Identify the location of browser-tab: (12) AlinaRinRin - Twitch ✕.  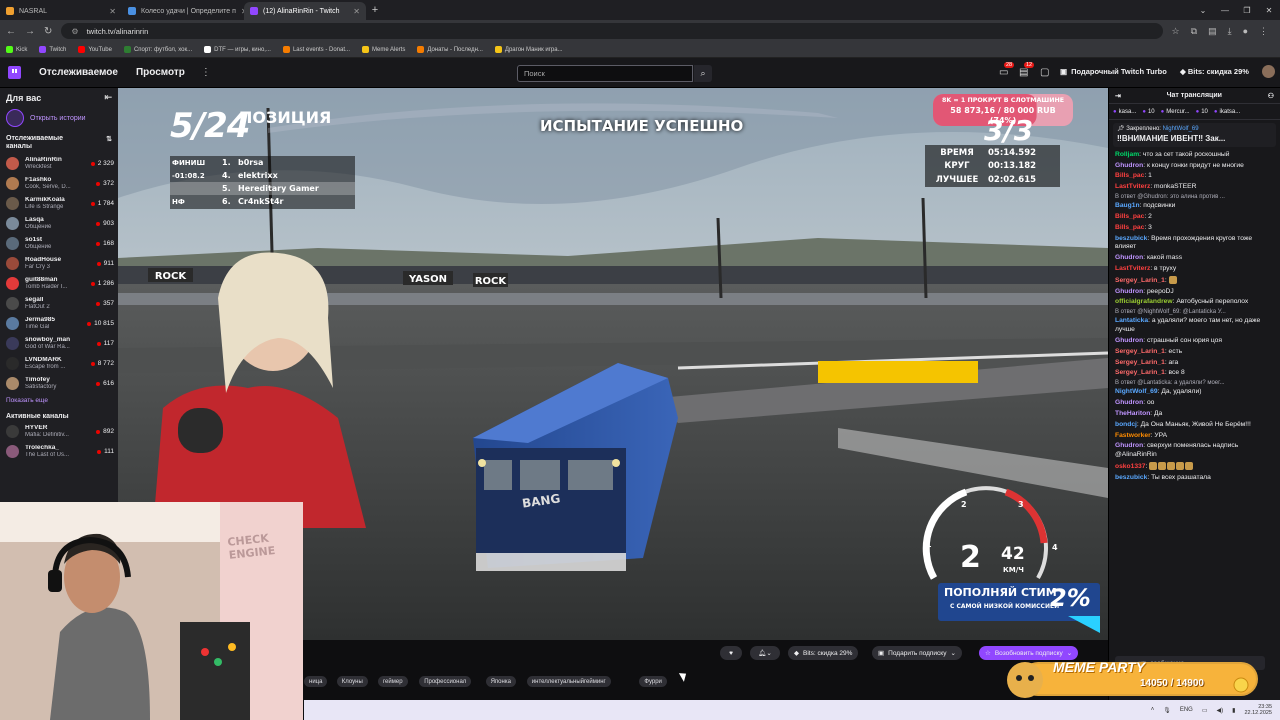
(305, 11).